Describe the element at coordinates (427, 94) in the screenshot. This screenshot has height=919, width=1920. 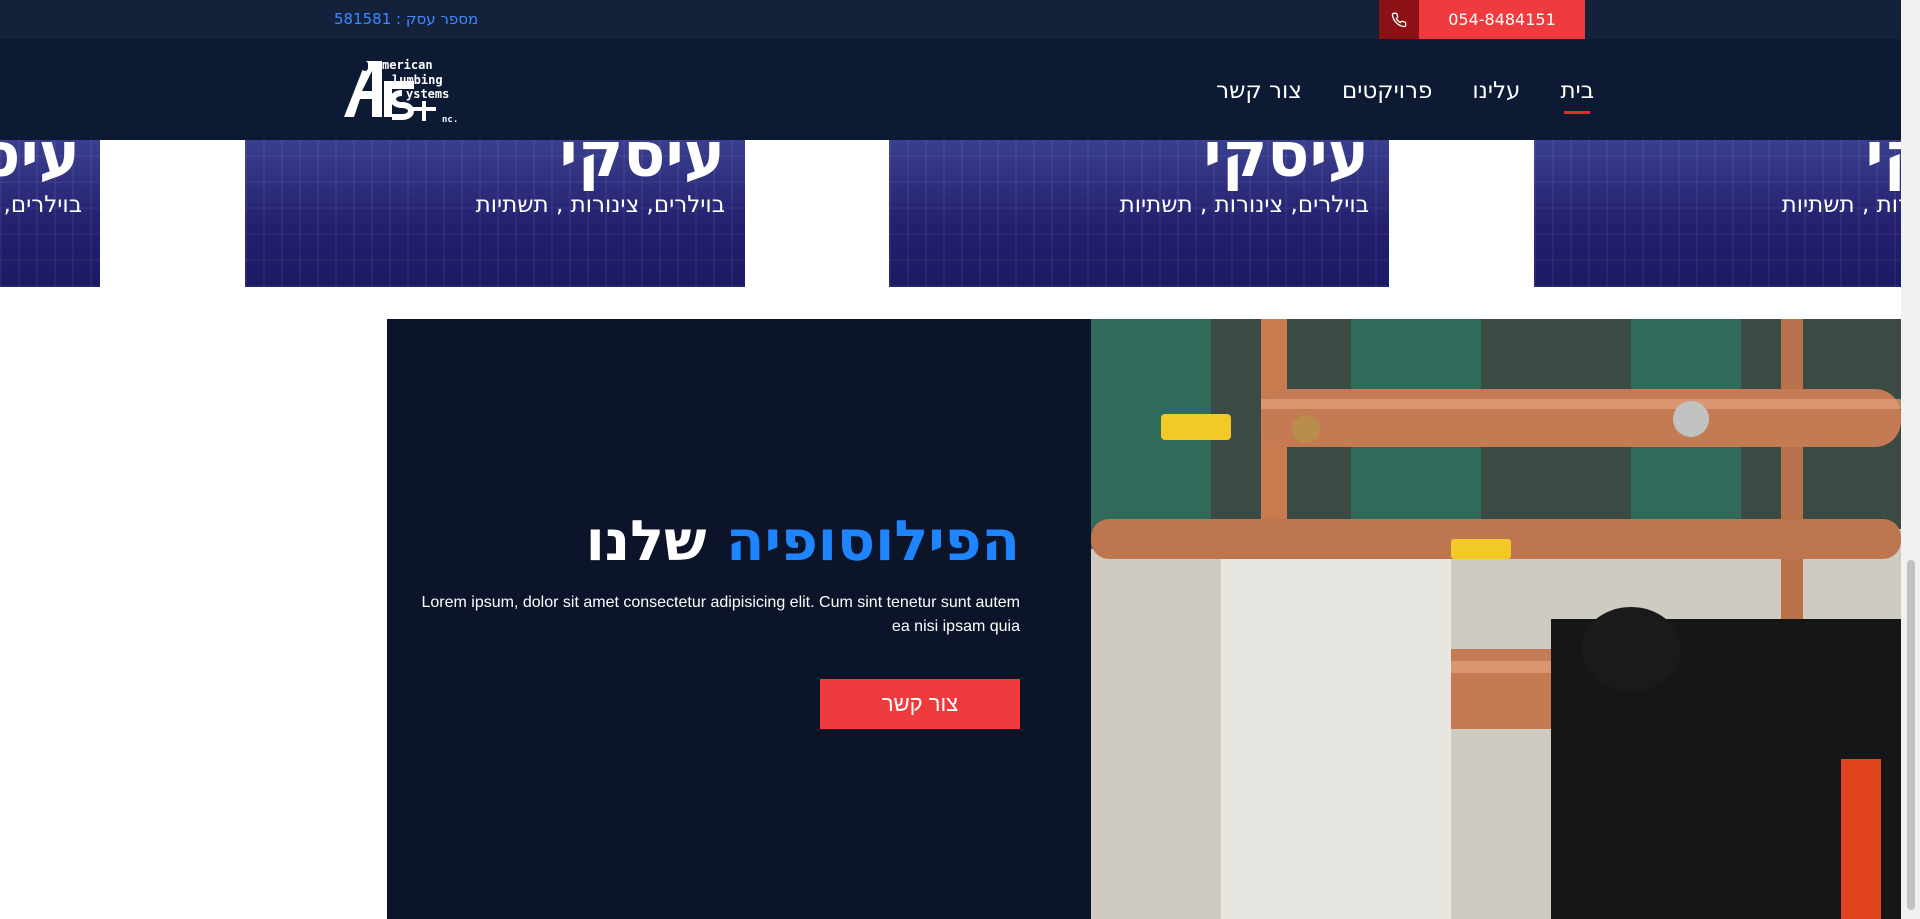
I see `logo-text-line-3: ystems` at that location.